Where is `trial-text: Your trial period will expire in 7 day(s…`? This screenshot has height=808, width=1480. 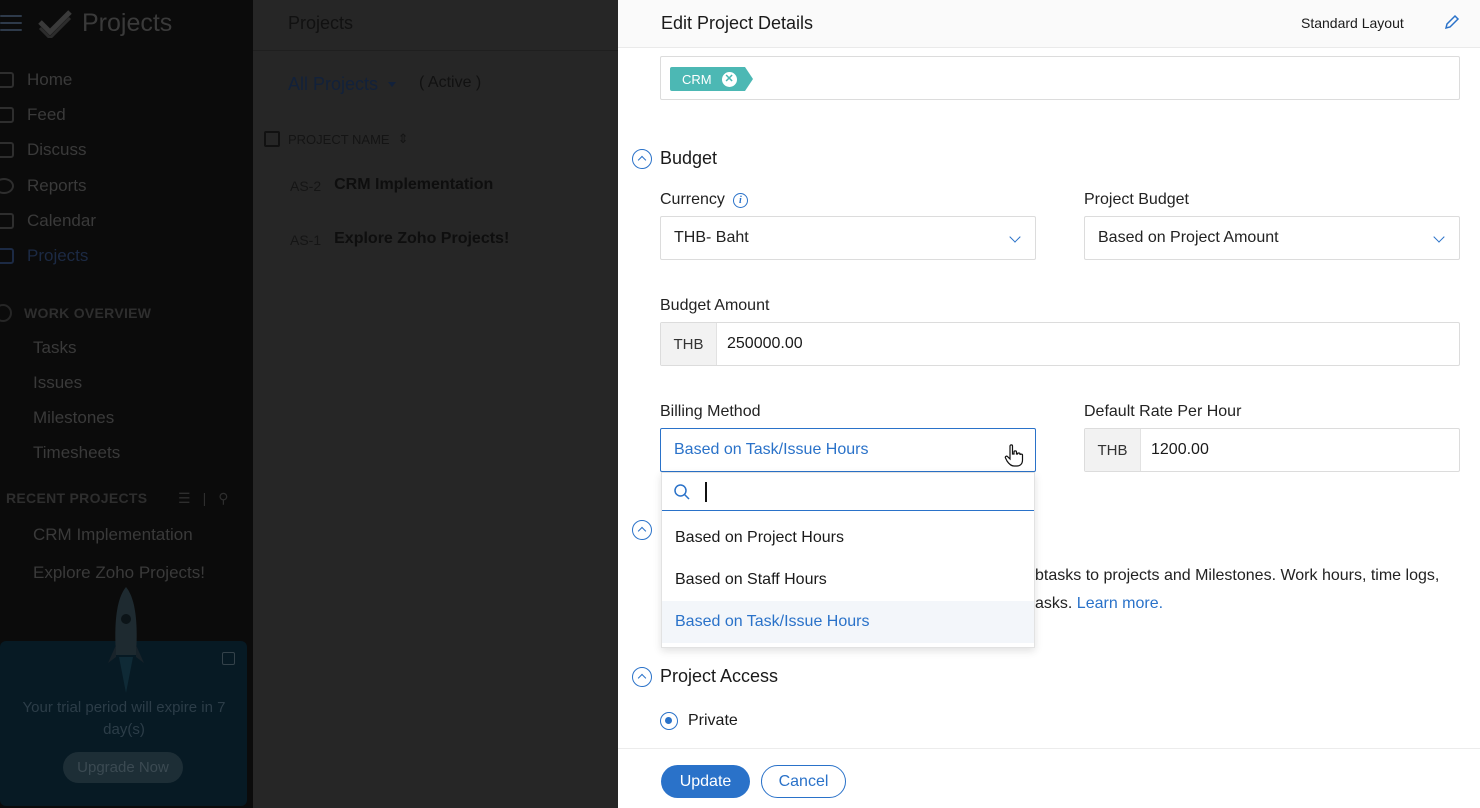 trial-text: Your trial period will expire in 7 day(s… is located at coordinates (124, 718).